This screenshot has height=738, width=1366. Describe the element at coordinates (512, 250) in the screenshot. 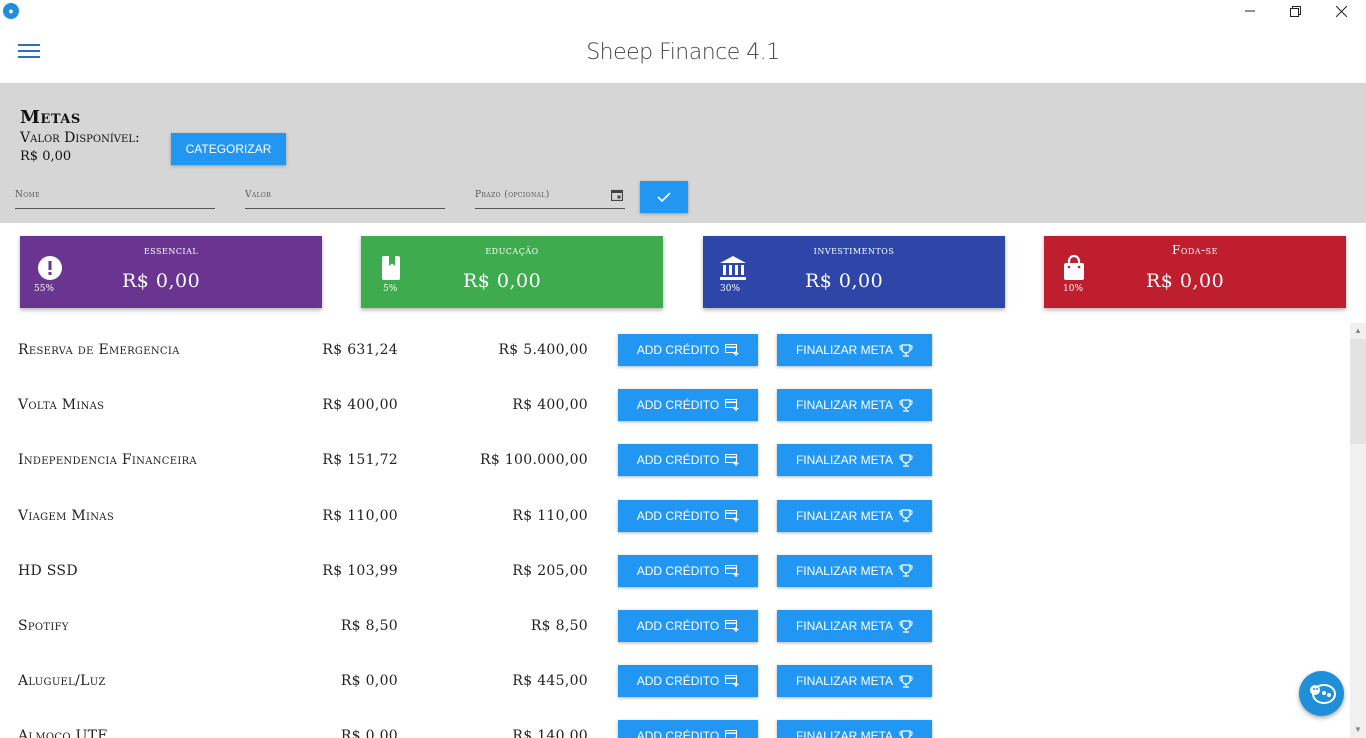

I see `card-title: educação` at that location.